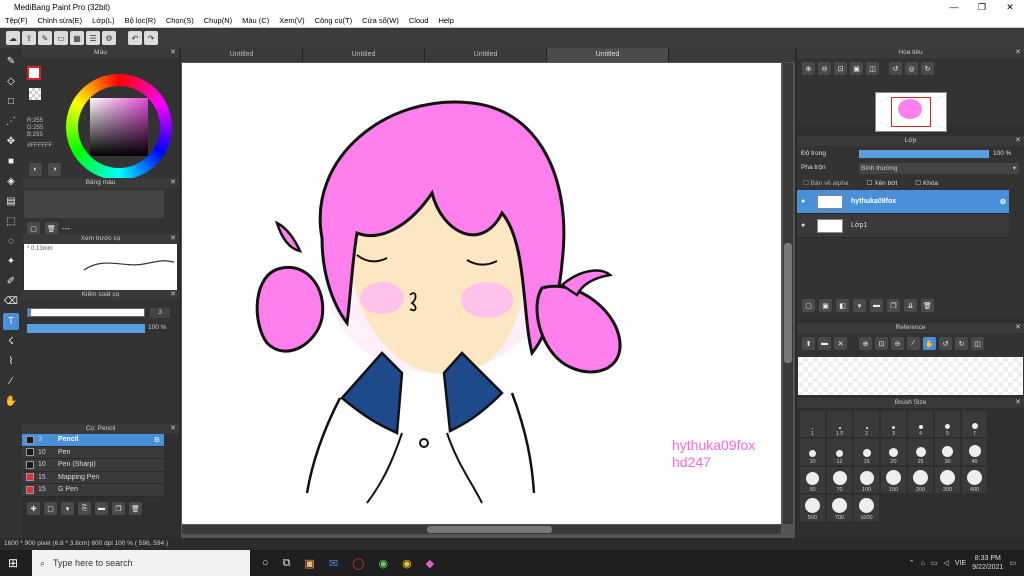  Describe the element at coordinates (11, 301) in the screenshot. I see `selerase-tool-icon: ⌫` at that location.